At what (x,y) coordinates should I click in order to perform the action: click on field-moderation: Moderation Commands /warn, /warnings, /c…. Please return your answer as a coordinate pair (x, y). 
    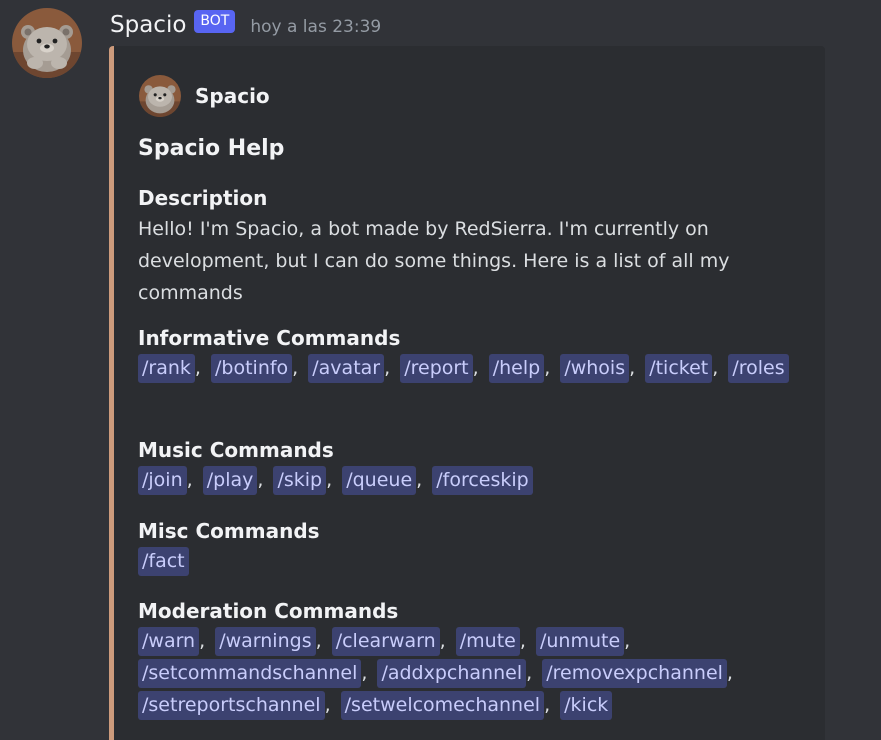
    Looking at the image, I should click on (468, 659).